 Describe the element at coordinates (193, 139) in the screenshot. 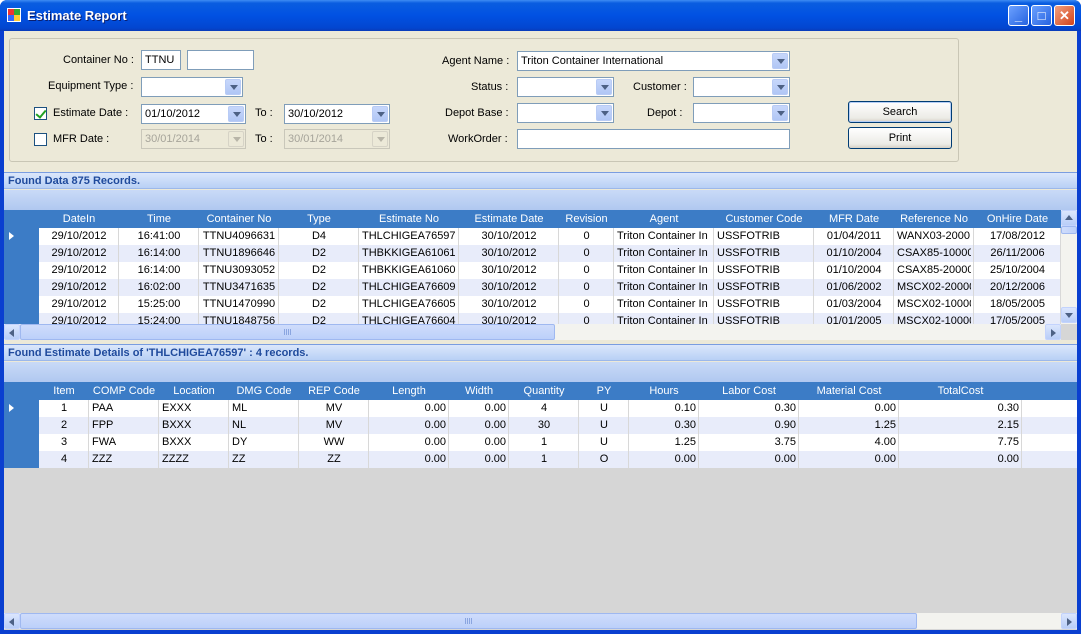

I see `mfr-date-from-picker: 30/01/2014` at that location.